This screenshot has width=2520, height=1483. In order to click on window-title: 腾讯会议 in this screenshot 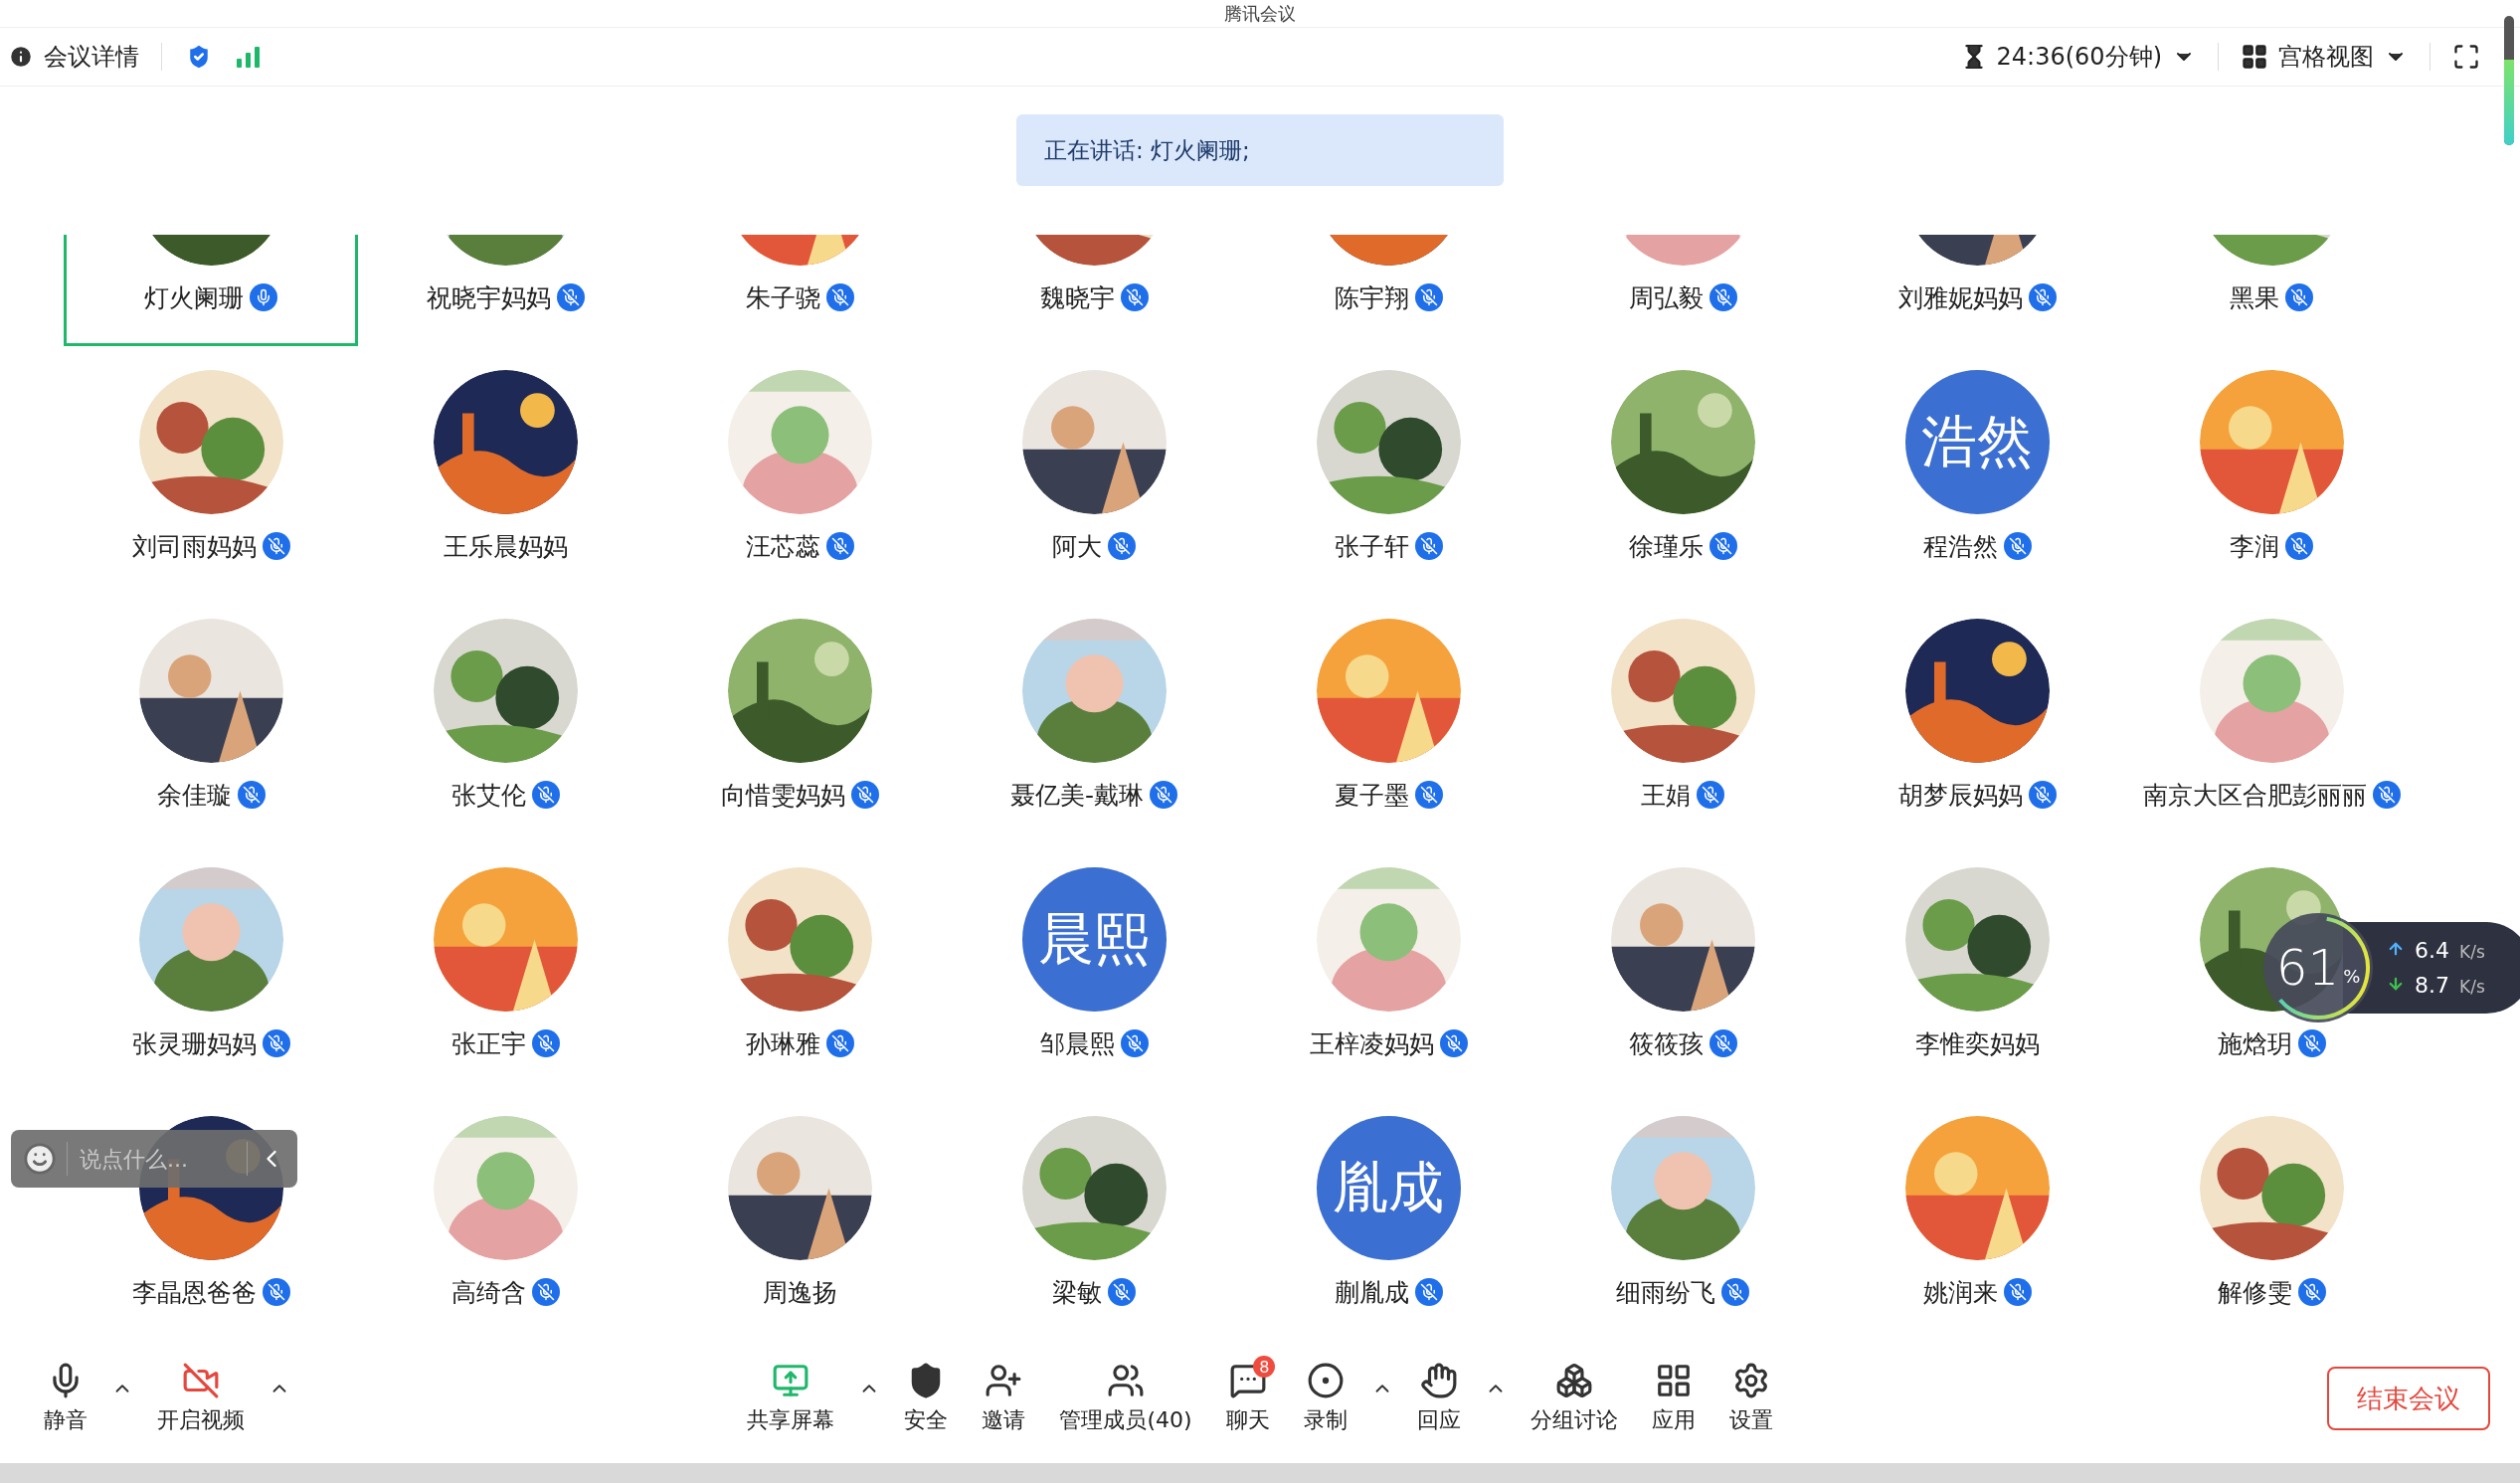, I will do `click(1260, 13)`.